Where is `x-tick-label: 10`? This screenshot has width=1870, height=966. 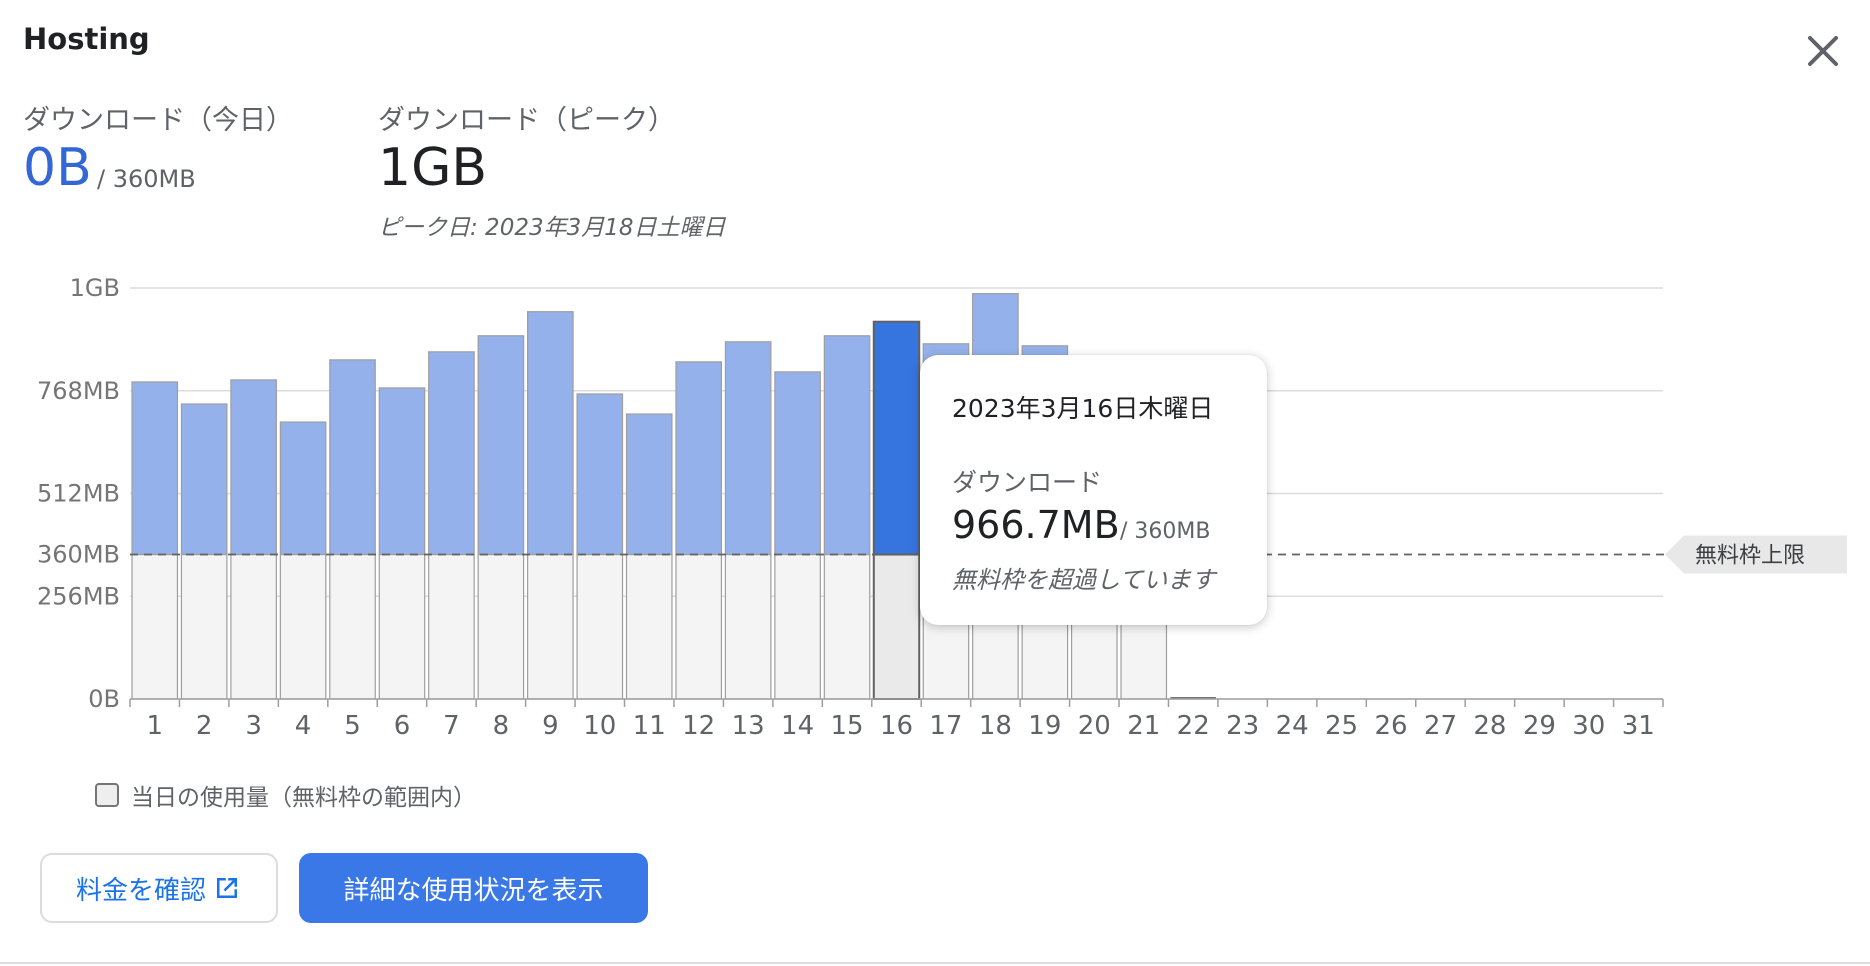 x-tick-label: 10 is located at coordinates (599, 726).